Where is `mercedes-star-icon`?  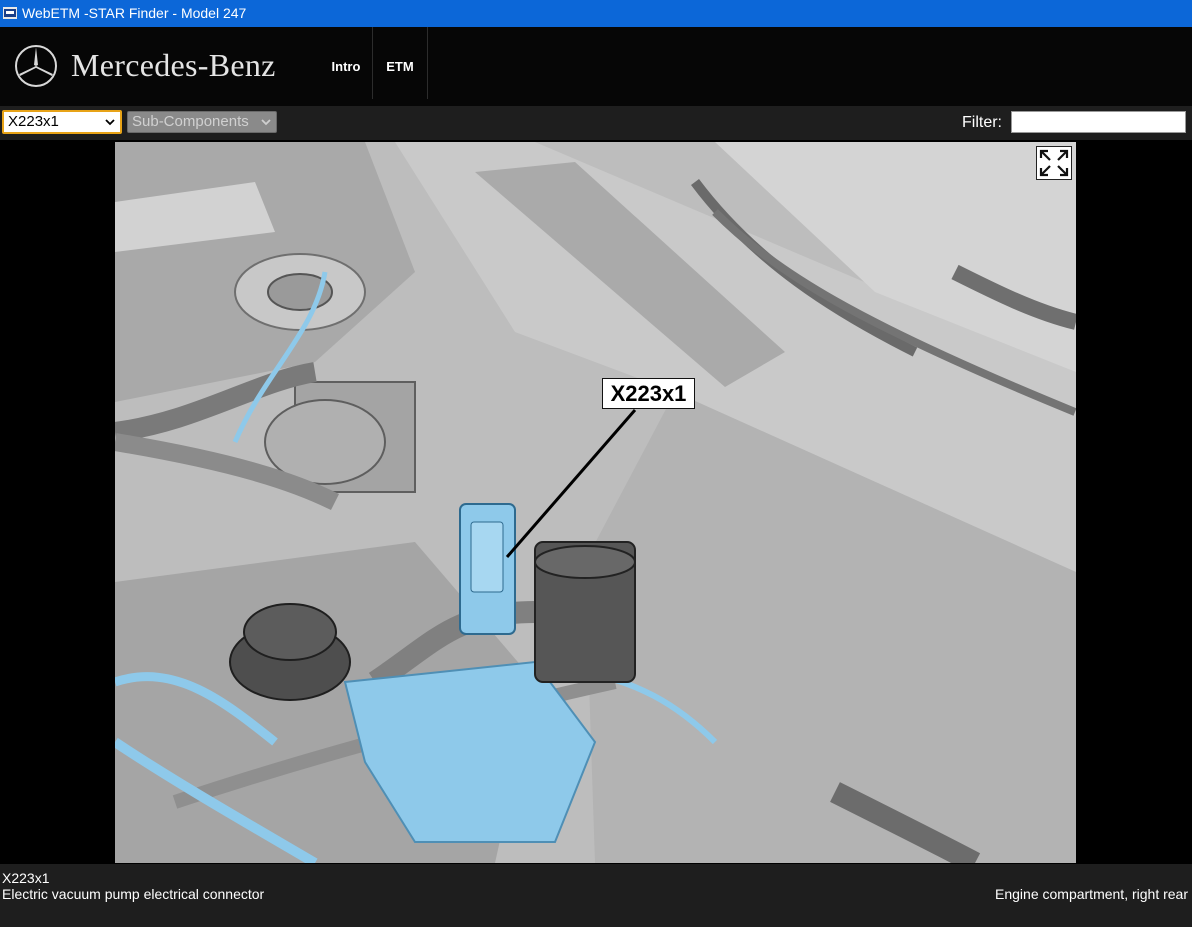 mercedes-star-icon is located at coordinates (36, 66).